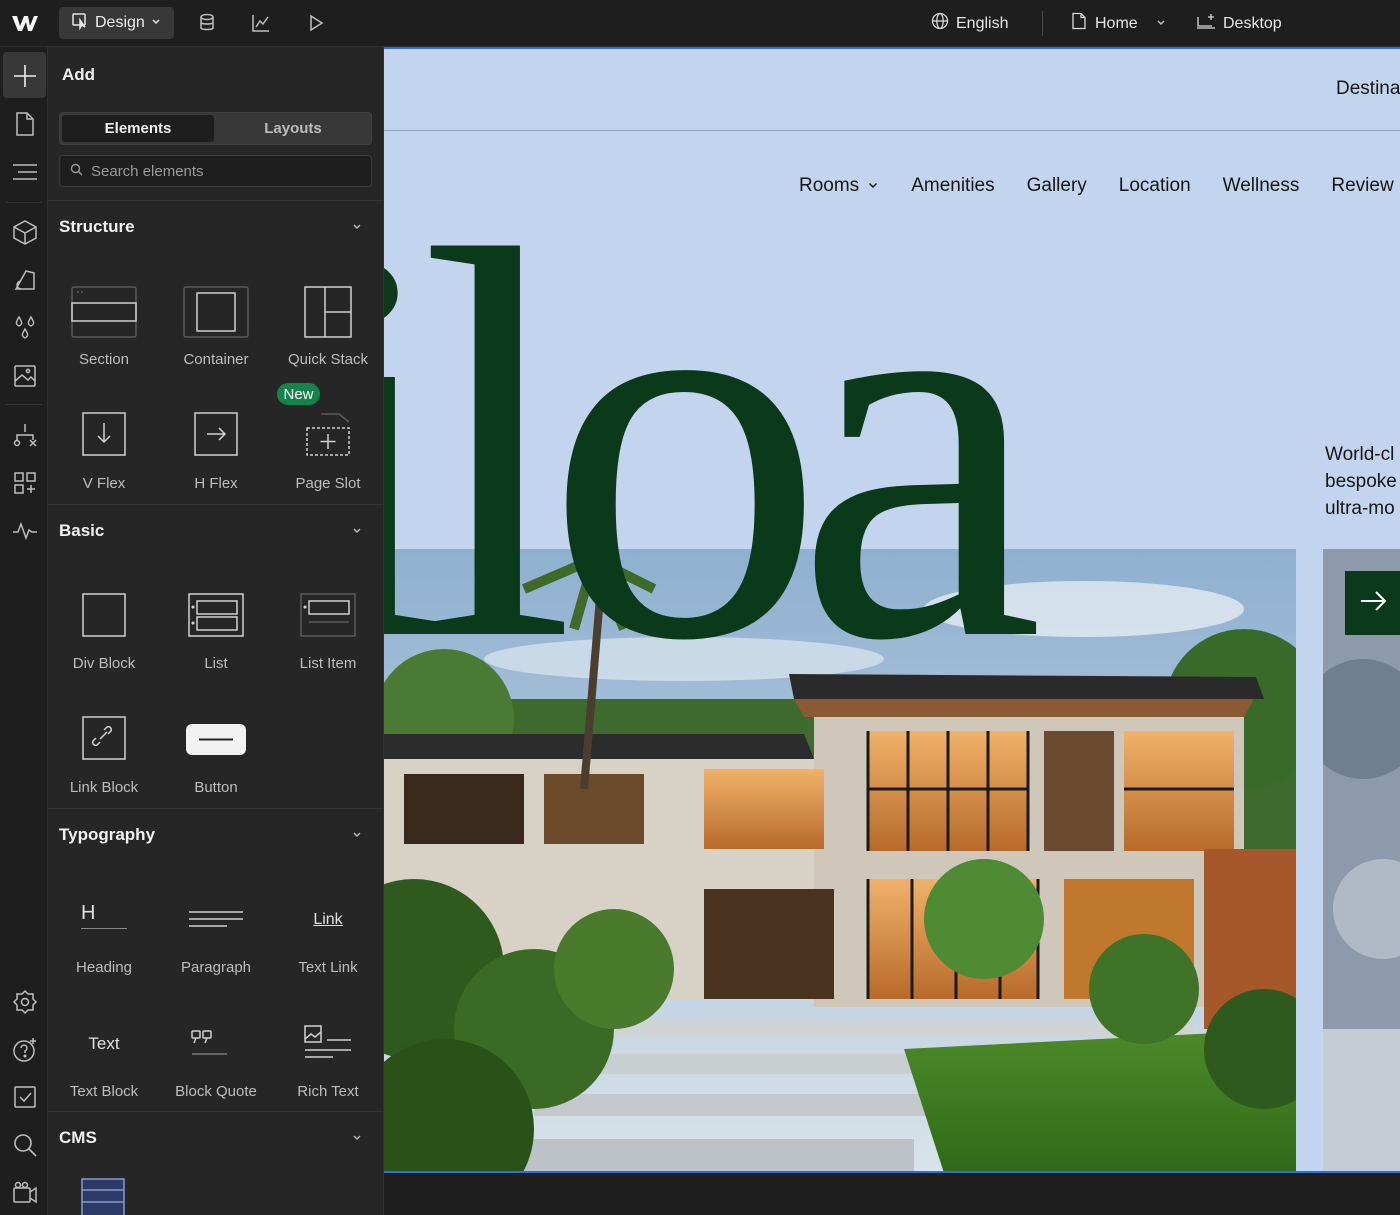  I want to click on element-label: List, so click(216, 663).